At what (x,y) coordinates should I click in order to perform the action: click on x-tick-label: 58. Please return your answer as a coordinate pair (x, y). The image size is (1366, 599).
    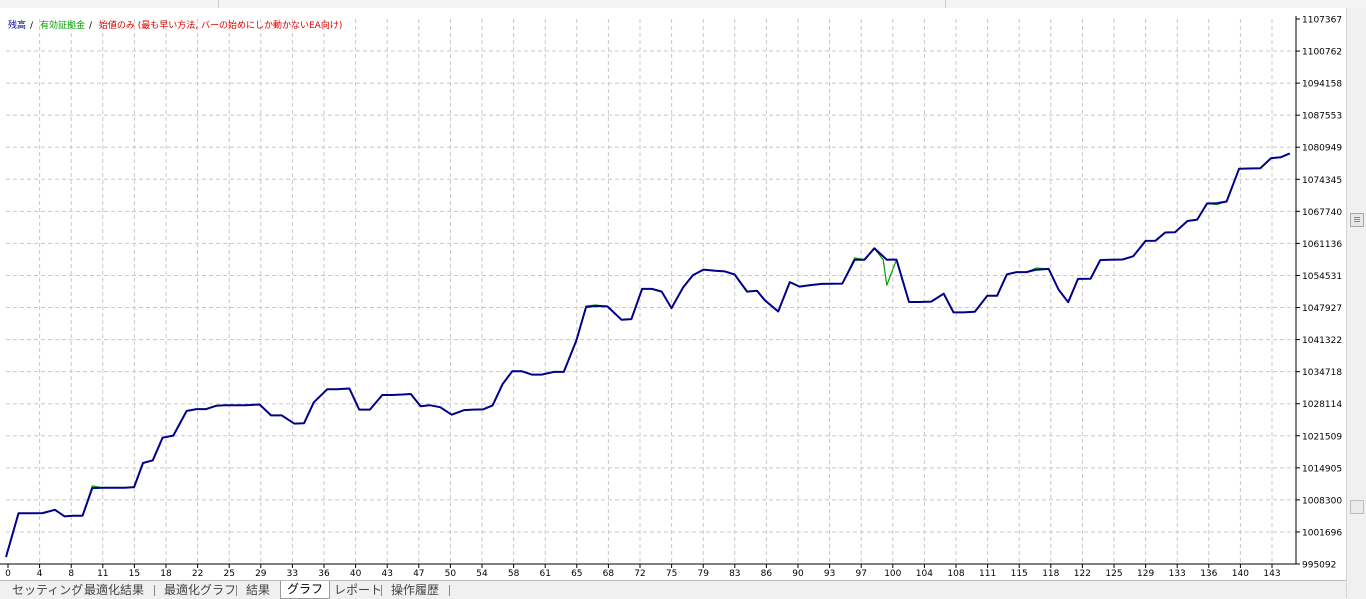
    Looking at the image, I should click on (514, 574).